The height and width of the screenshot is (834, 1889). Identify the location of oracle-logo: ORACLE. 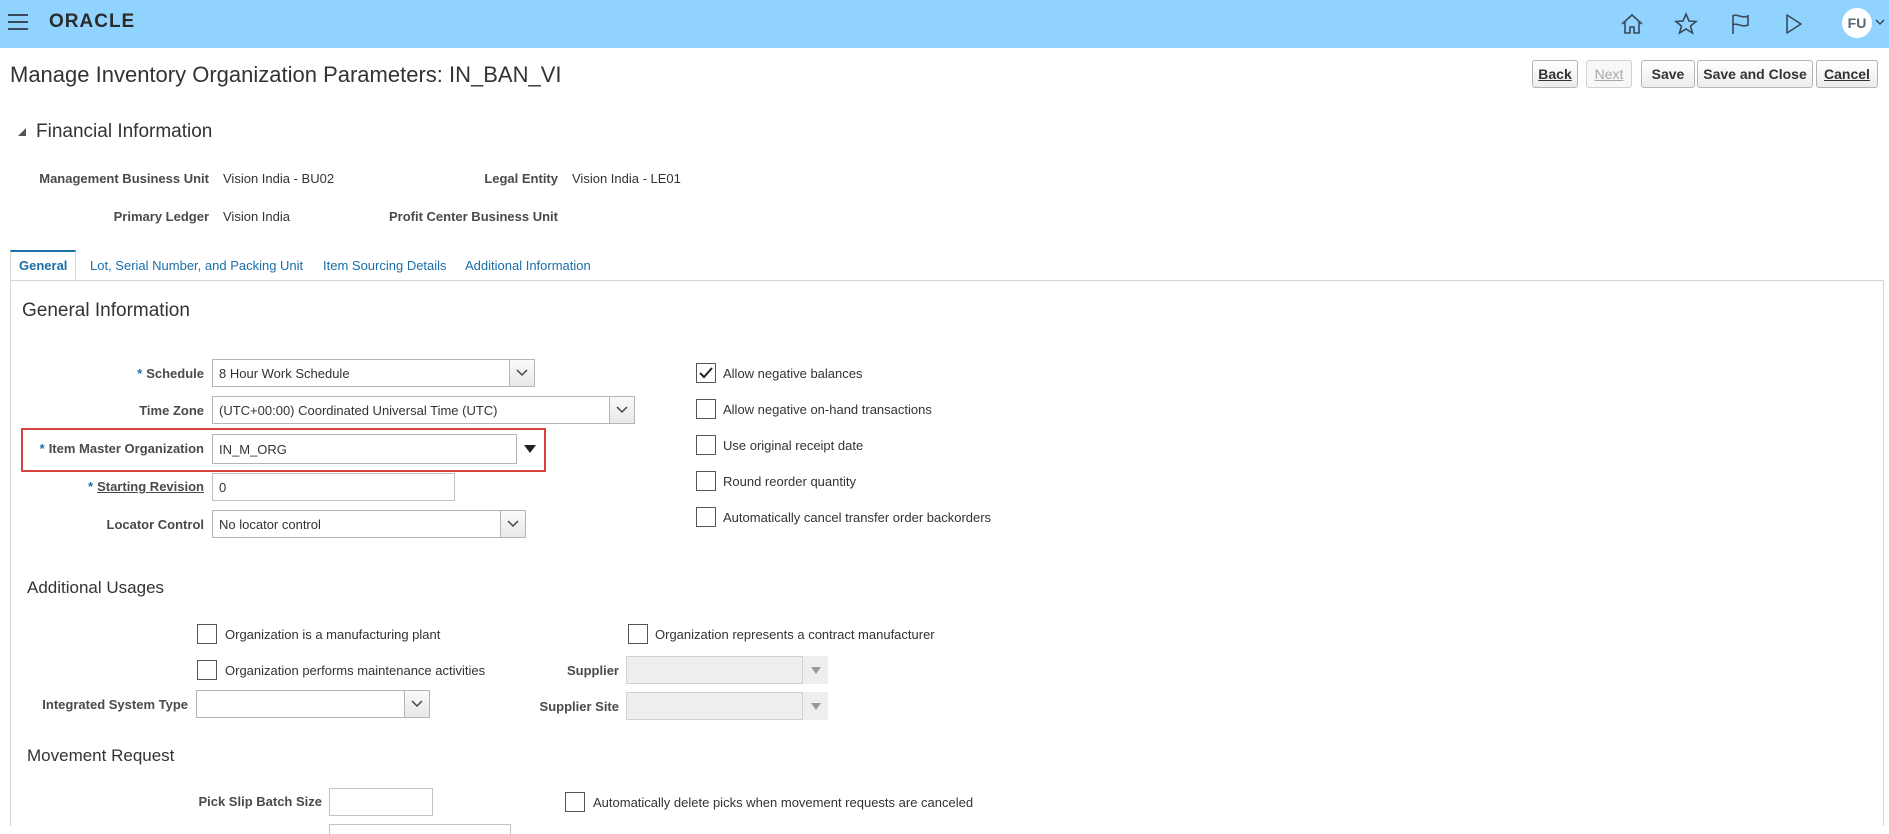
(92, 22).